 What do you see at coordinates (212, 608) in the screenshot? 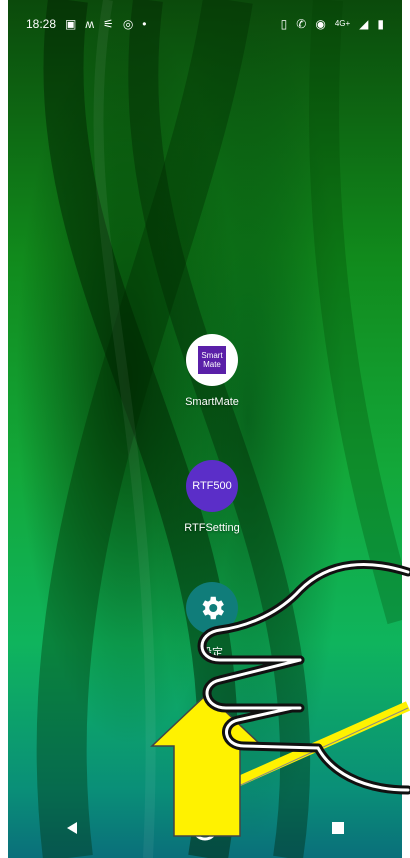
I see `gear-icon` at bounding box center [212, 608].